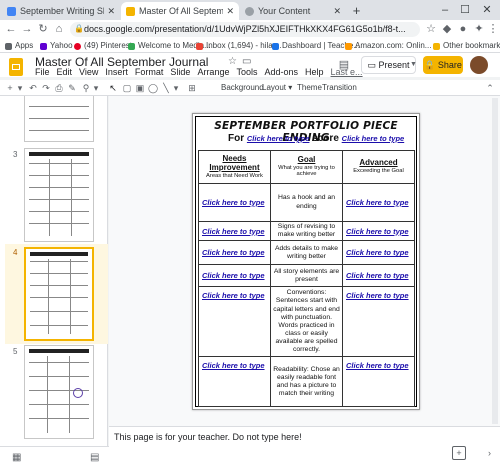 The width and height of the screenshot is (500, 470). What do you see at coordinates (309, 88) in the screenshot?
I see `theme-button: Theme` at bounding box center [309, 88].